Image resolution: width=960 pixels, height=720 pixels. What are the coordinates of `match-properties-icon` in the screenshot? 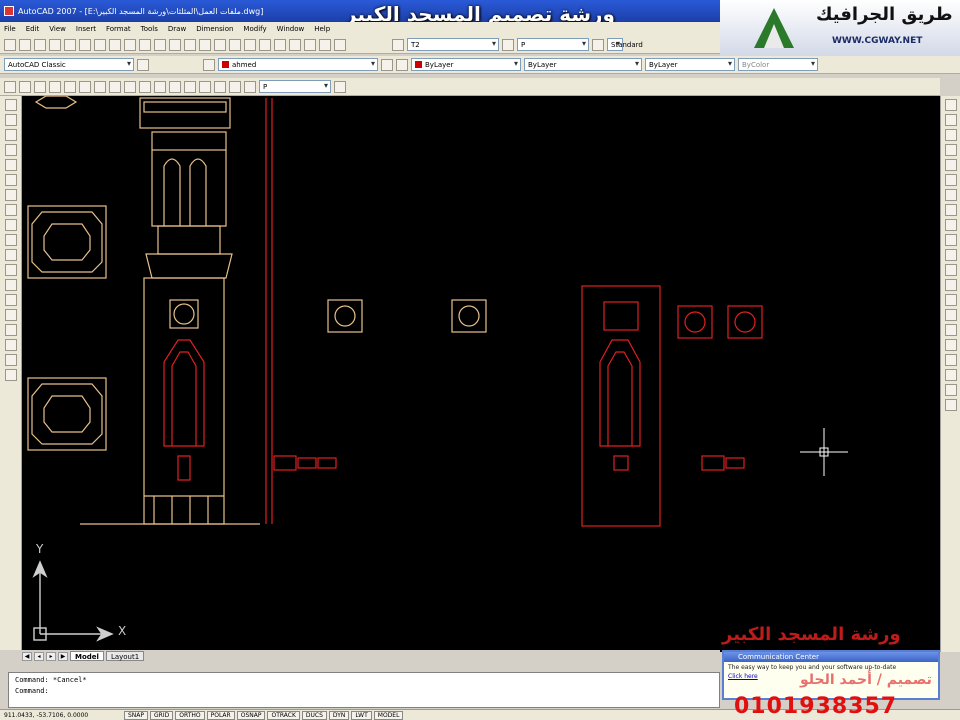 It's located at (145, 44).